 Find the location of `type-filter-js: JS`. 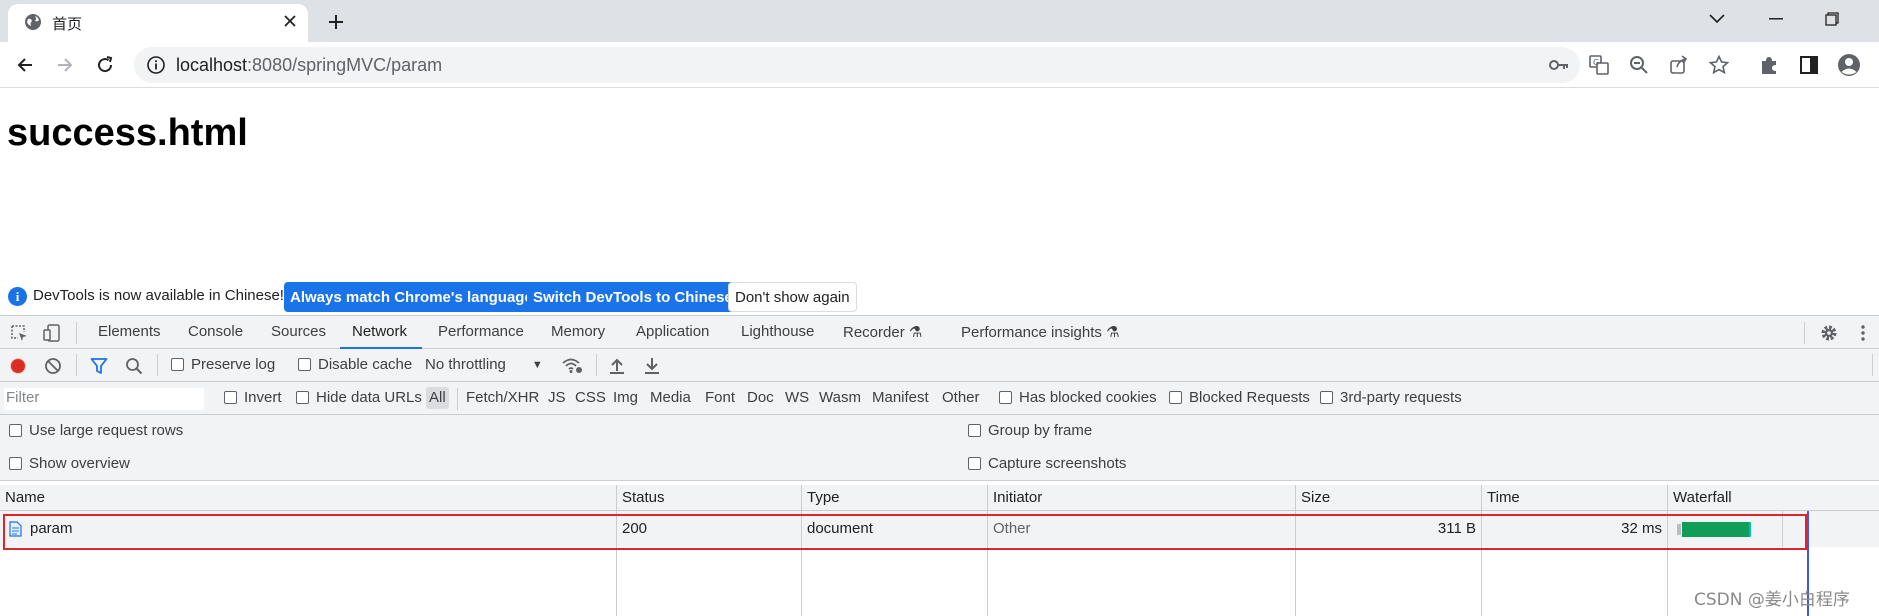

type-filter-js: JS is located at coordinates (557, 397).